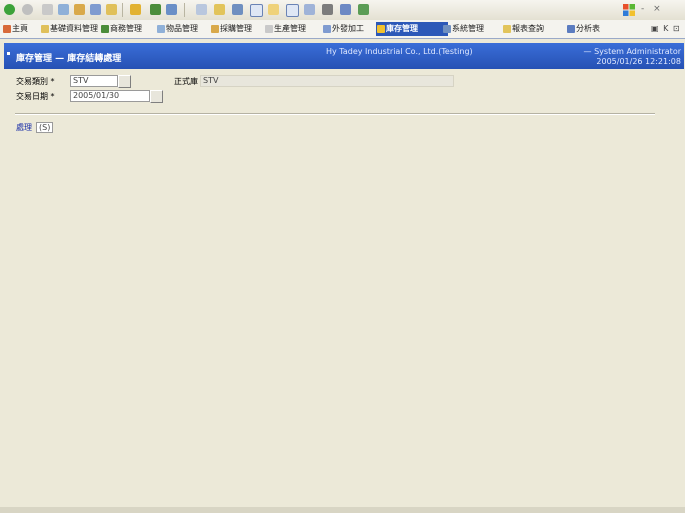  What do you see at coordinates (35, 128) in the screenshot?
I see `process-button: 處理 (S)` at bounding box center [35, 128].